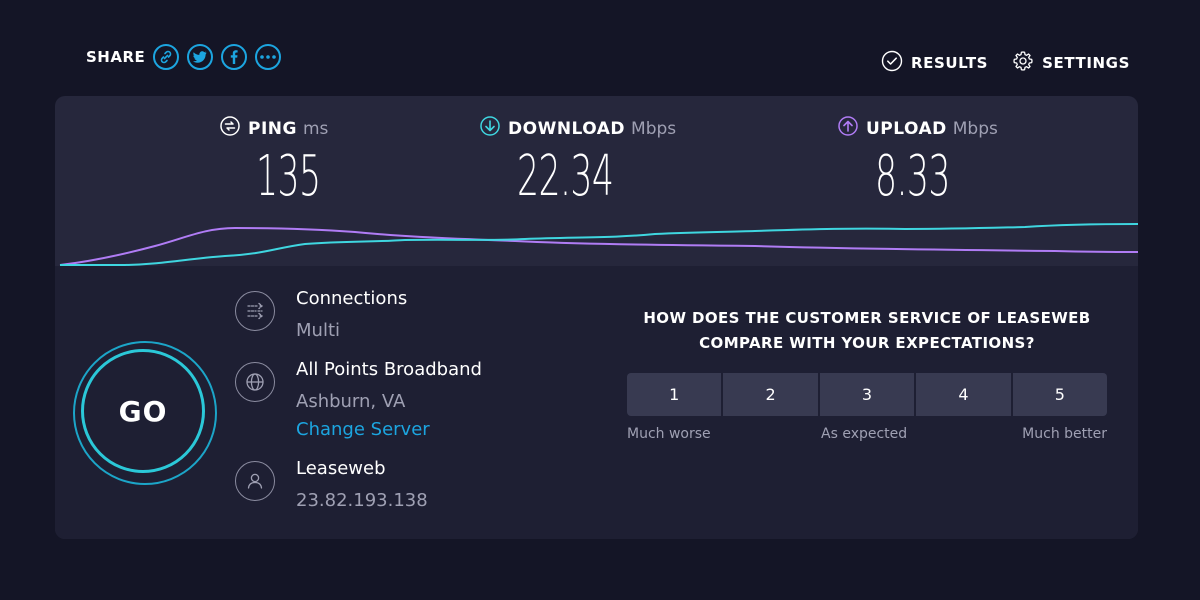 This screenshot has height=600, width=1200. What do you see at coordinates (230, 128) in the screenshot?
I see `ping-icon` at bounding box center [230, 128].